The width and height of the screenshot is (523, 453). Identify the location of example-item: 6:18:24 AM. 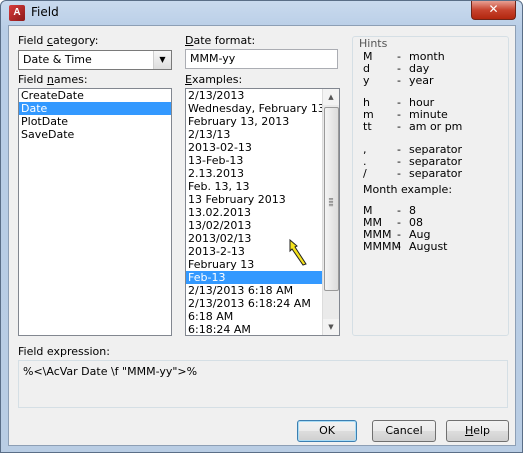
(254, 329).